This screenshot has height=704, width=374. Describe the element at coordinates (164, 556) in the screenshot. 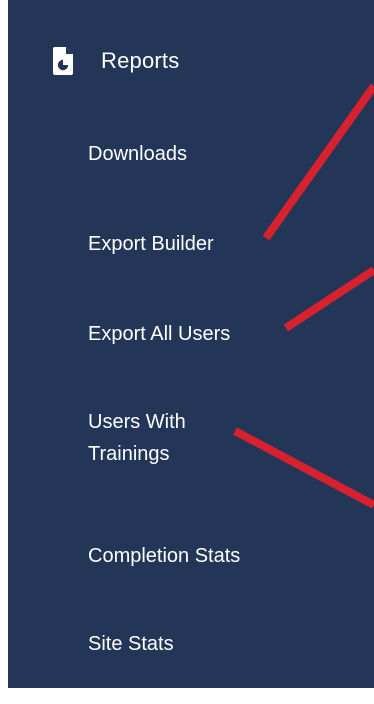

I see `sidebar-item-completion-stats: Completion Stats` at that location.